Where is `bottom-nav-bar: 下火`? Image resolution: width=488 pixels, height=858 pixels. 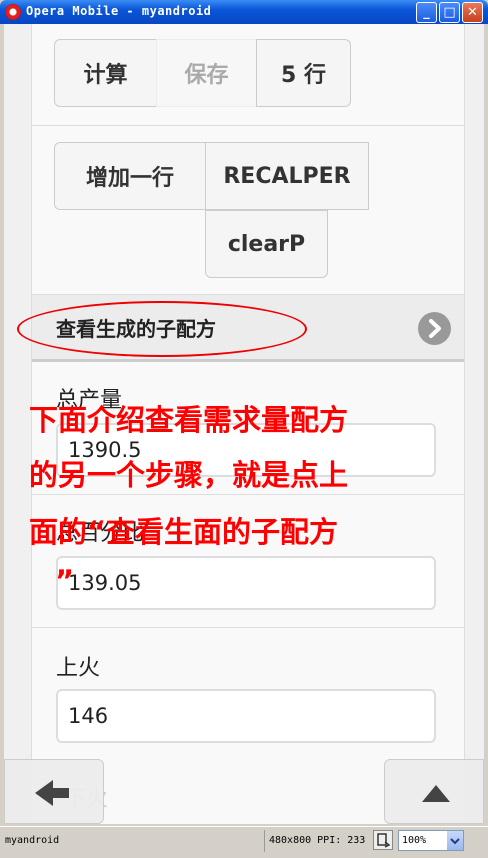 bottom-nav-bar: 下火 is located at coordinates (244, 791).